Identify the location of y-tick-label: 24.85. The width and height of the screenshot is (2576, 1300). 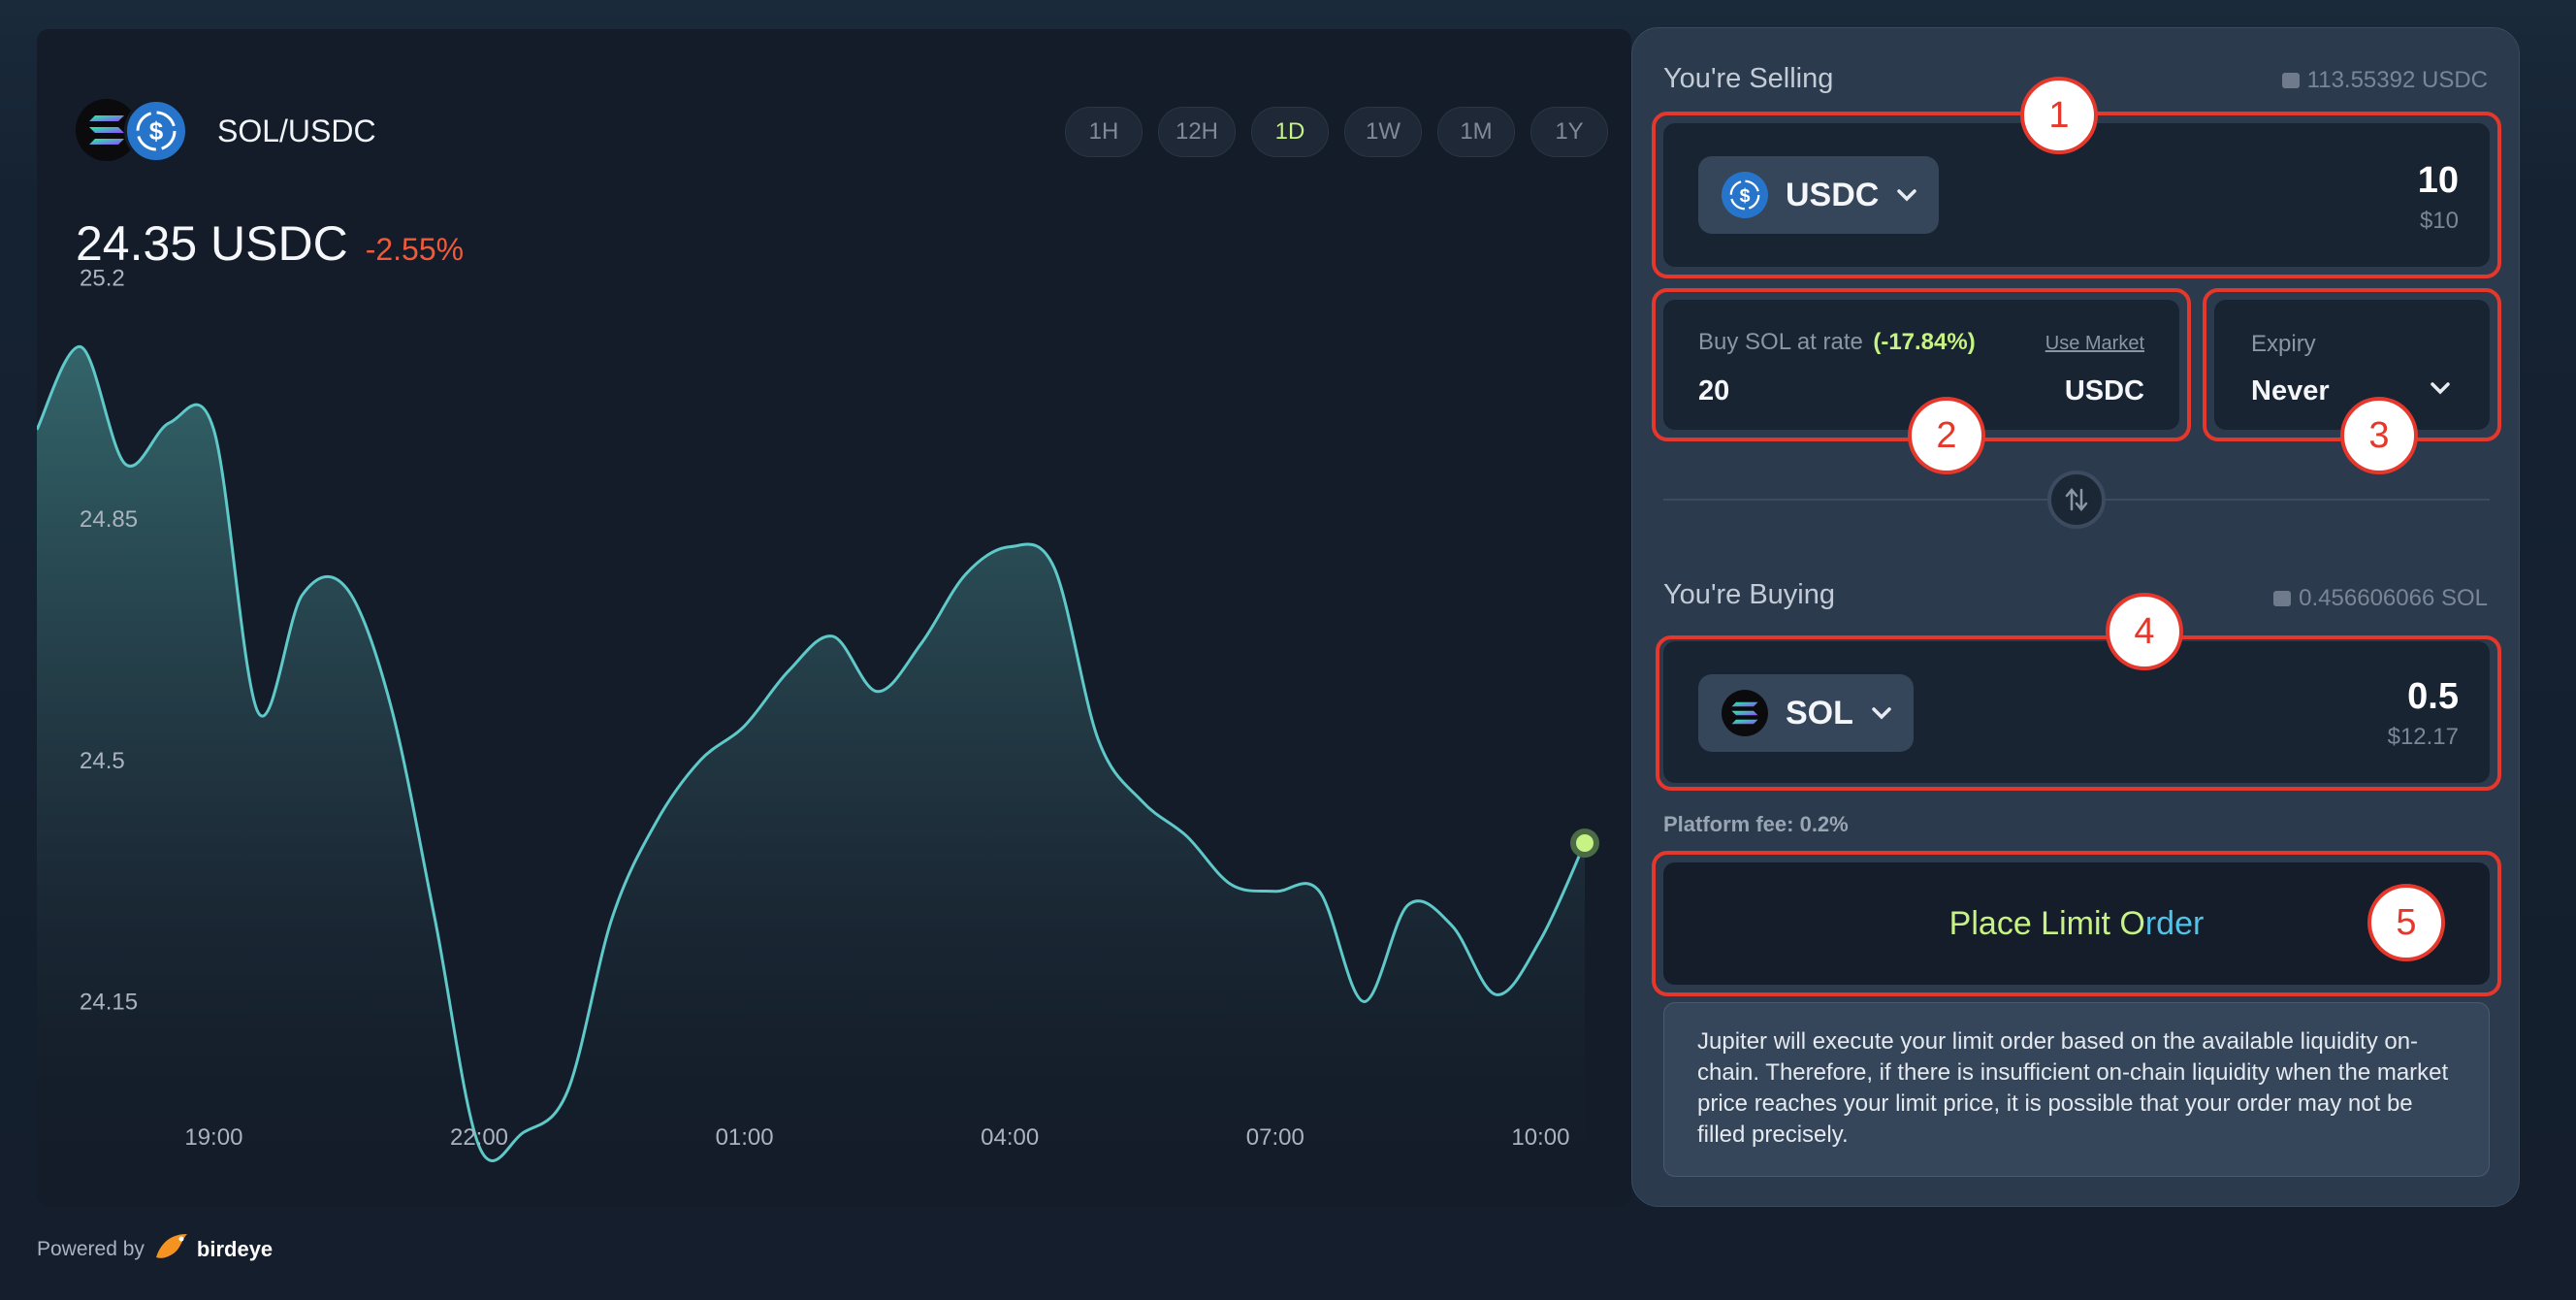
(109, 519).